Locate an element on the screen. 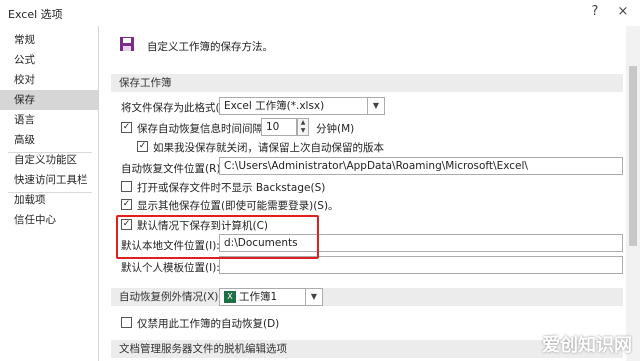 The image size is (640, 361). close-button: × is located at coordinates (623, 12).